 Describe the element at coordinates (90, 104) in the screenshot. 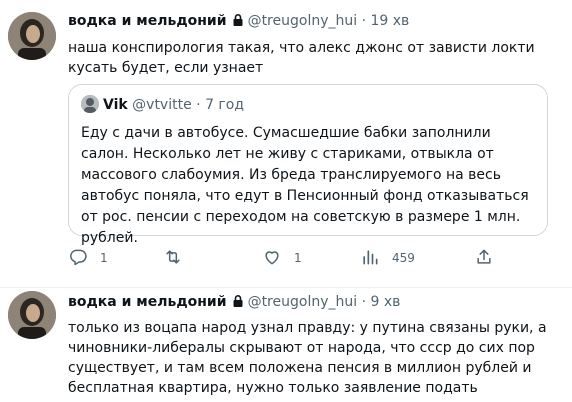

I see `quote-avatar` at that location.